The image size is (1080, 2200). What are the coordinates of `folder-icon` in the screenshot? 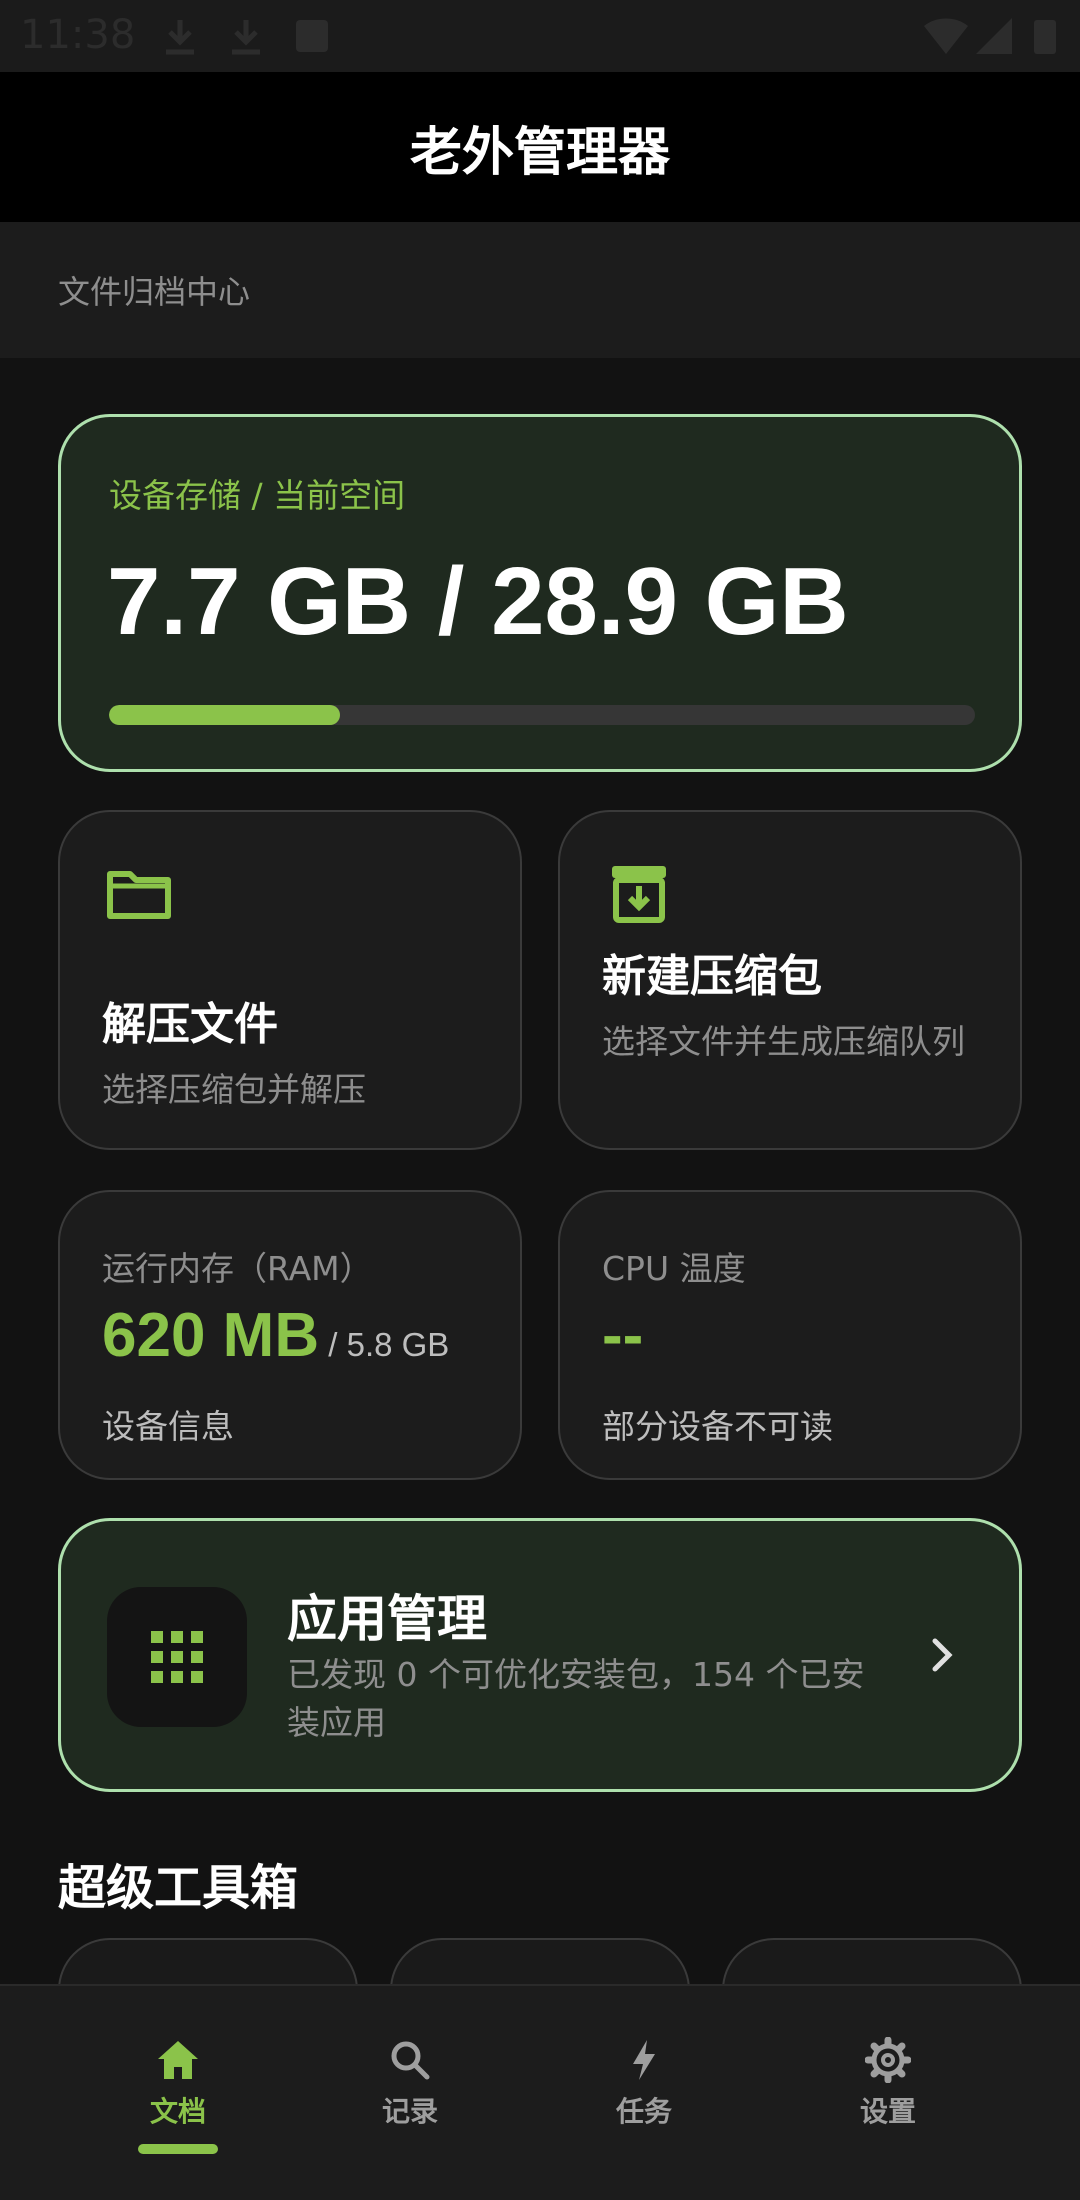 It's located at (139, 895).